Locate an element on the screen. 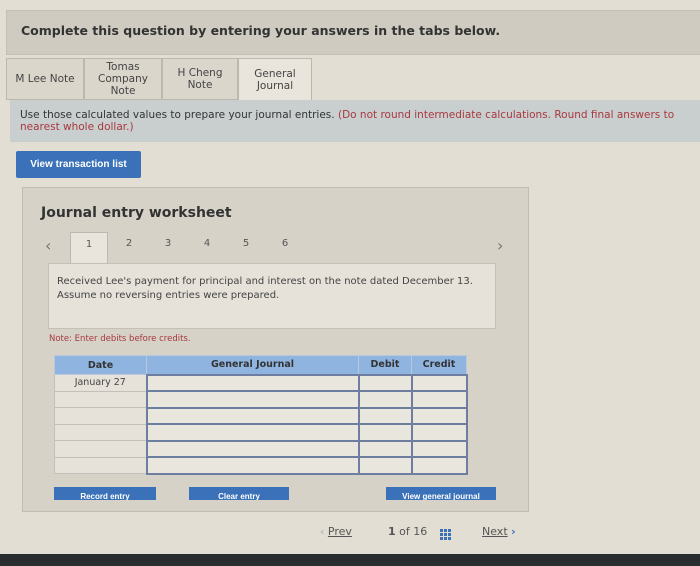 The width and height of the screenshot is (700, 566). tab-label: M Lee Note is located at coordinates (45, 79).